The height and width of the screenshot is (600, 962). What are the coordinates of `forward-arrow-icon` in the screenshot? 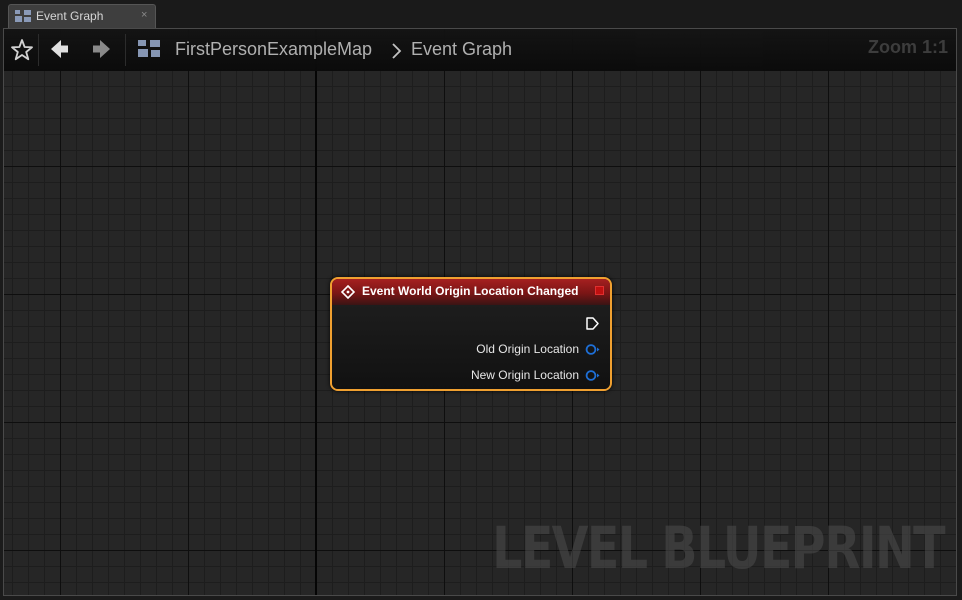 It's located at (101, 50).